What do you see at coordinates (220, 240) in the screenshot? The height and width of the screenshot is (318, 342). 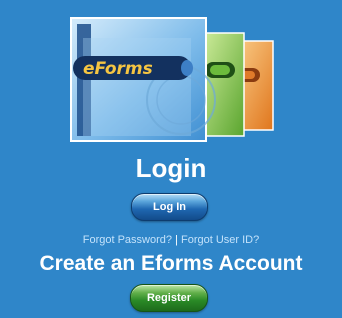 I see `forgot-user-id-link: Forgot User ID?` at bounding box center [220, 240].